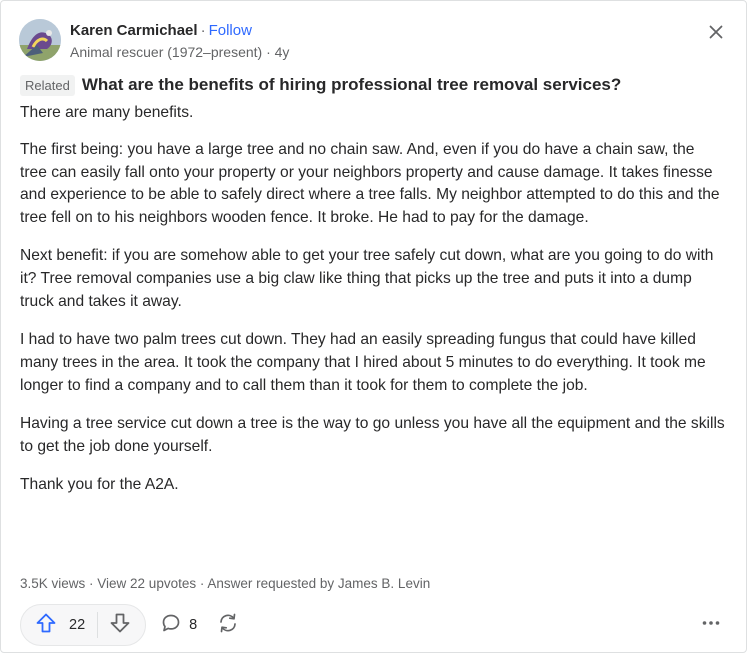  I want to click on upvote-count: 22, so click(77, 625).